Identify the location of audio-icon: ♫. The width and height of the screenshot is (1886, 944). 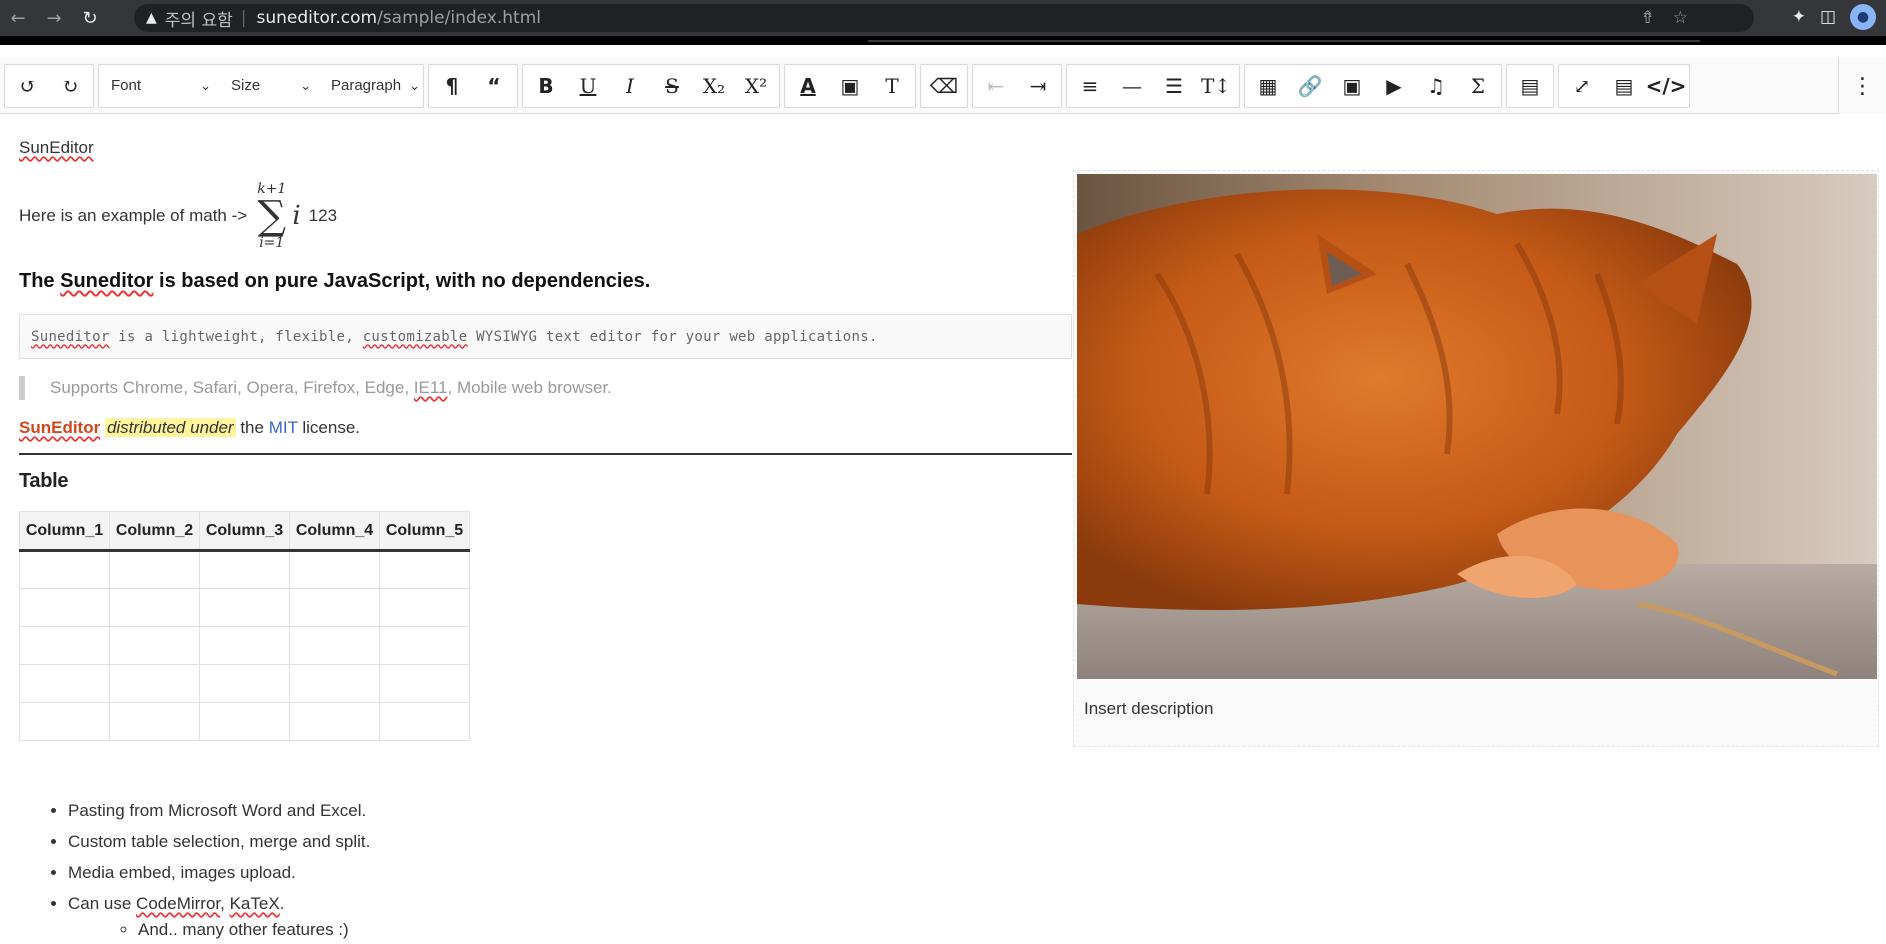
(1436, 86).